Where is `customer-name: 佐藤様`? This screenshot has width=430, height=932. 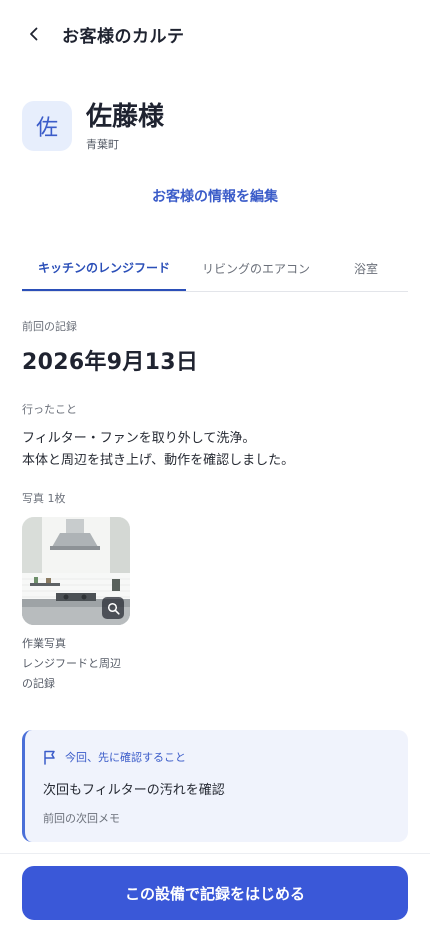 customer-name: 佐藤様 is located at coordinates (125, 117).